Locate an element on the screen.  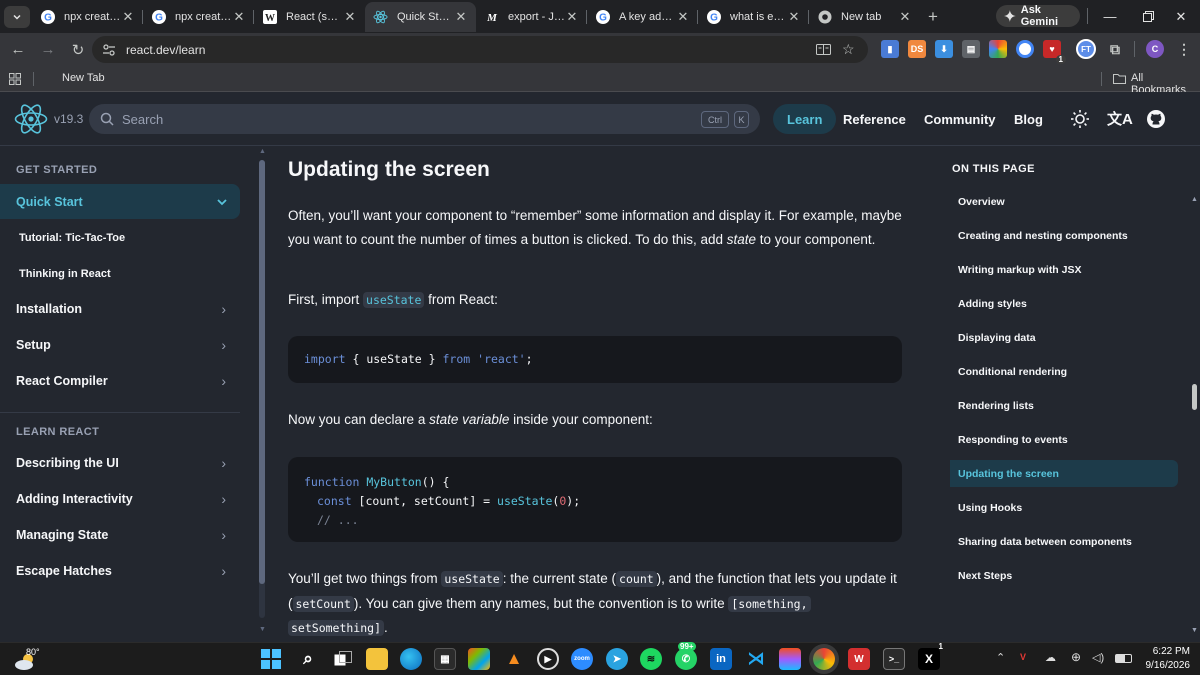
x-twitter-icon: X 1 is located at coordinates (930, 656).